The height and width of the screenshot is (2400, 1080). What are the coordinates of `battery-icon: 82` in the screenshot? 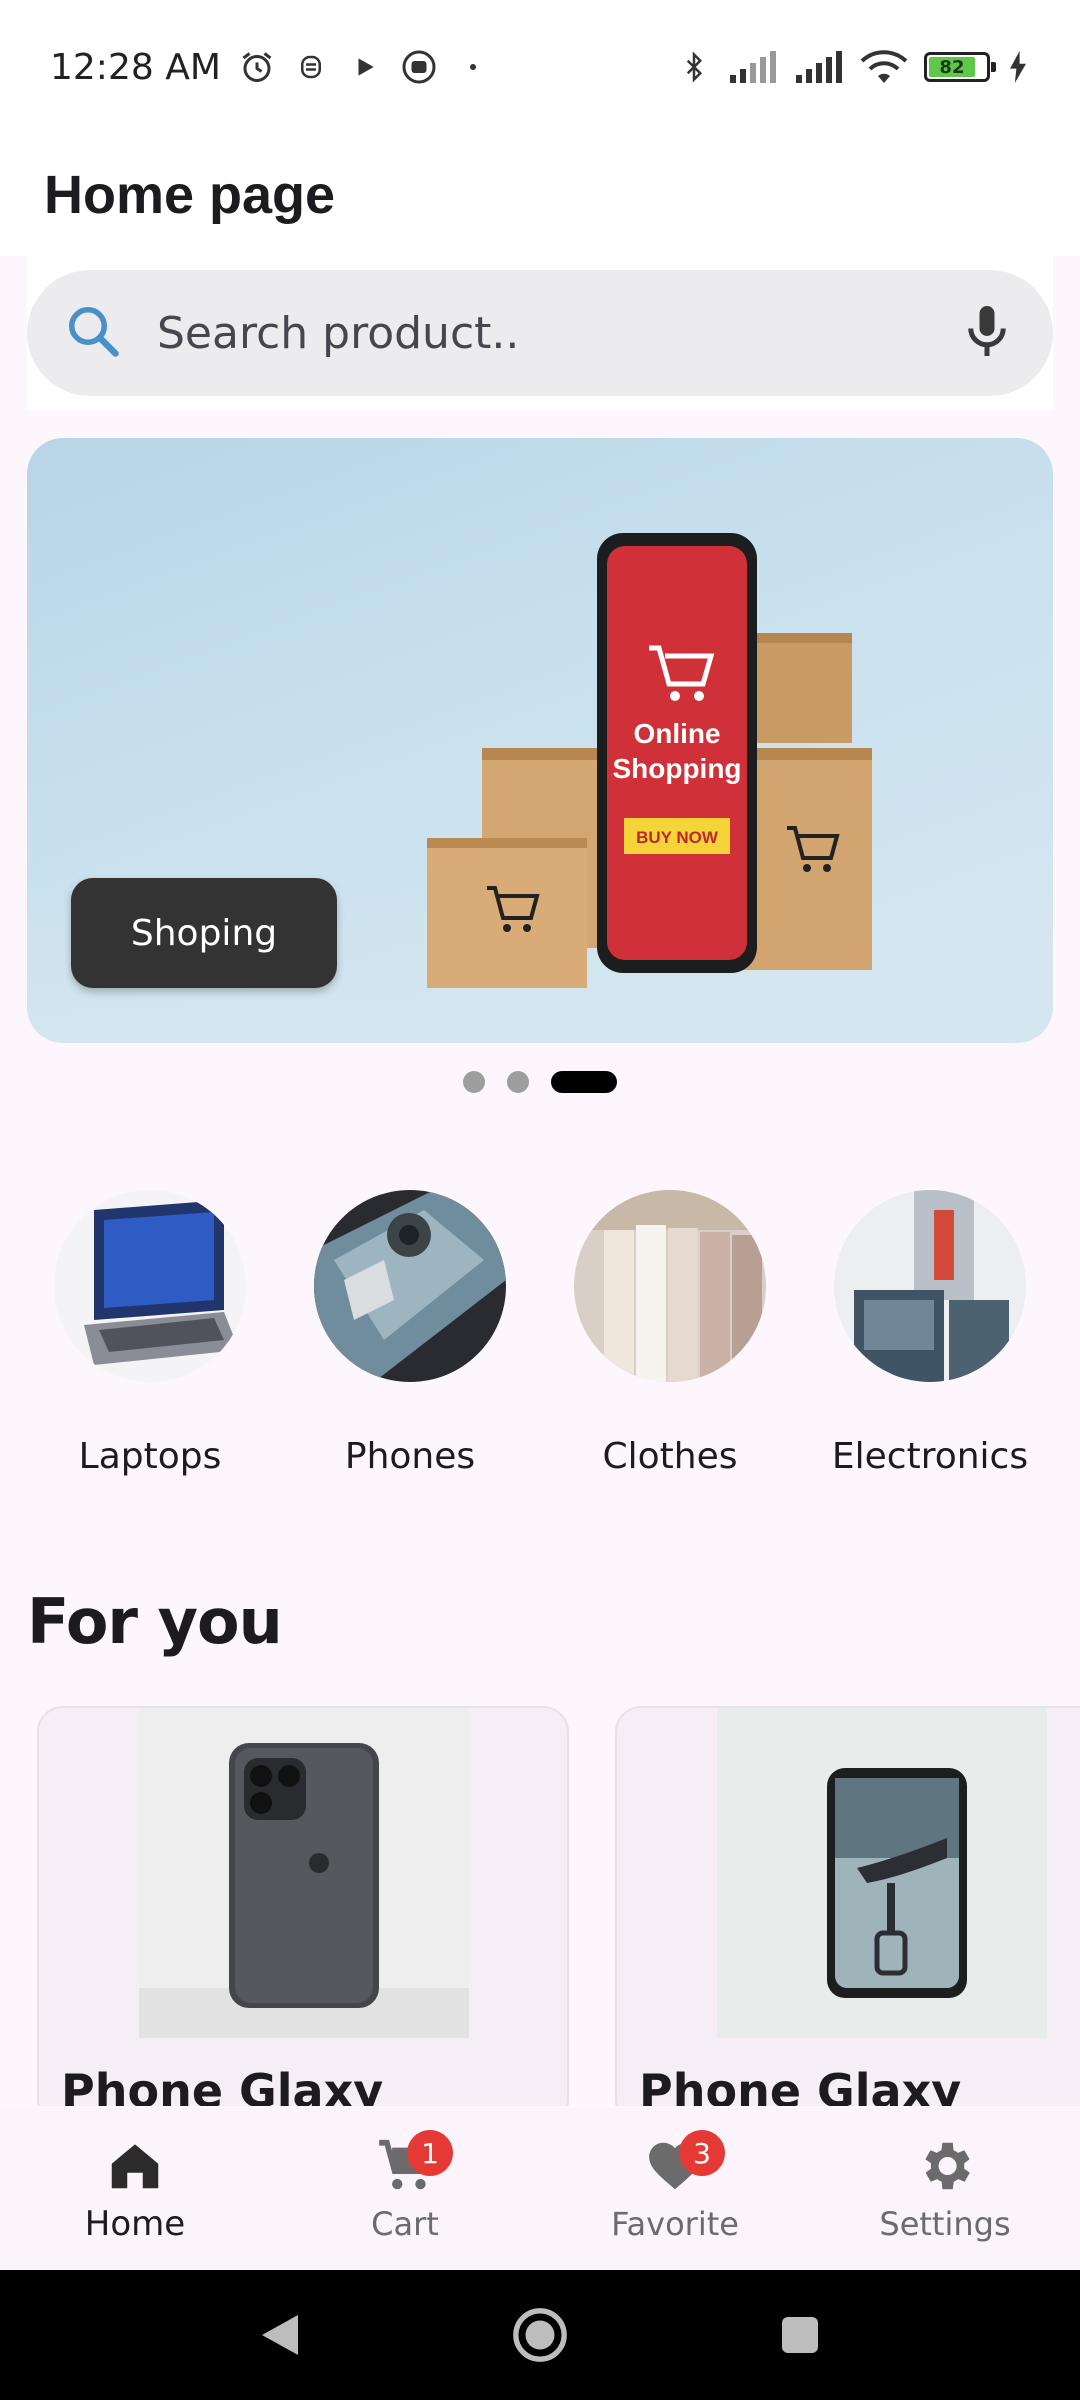 It's located at (960, 67).